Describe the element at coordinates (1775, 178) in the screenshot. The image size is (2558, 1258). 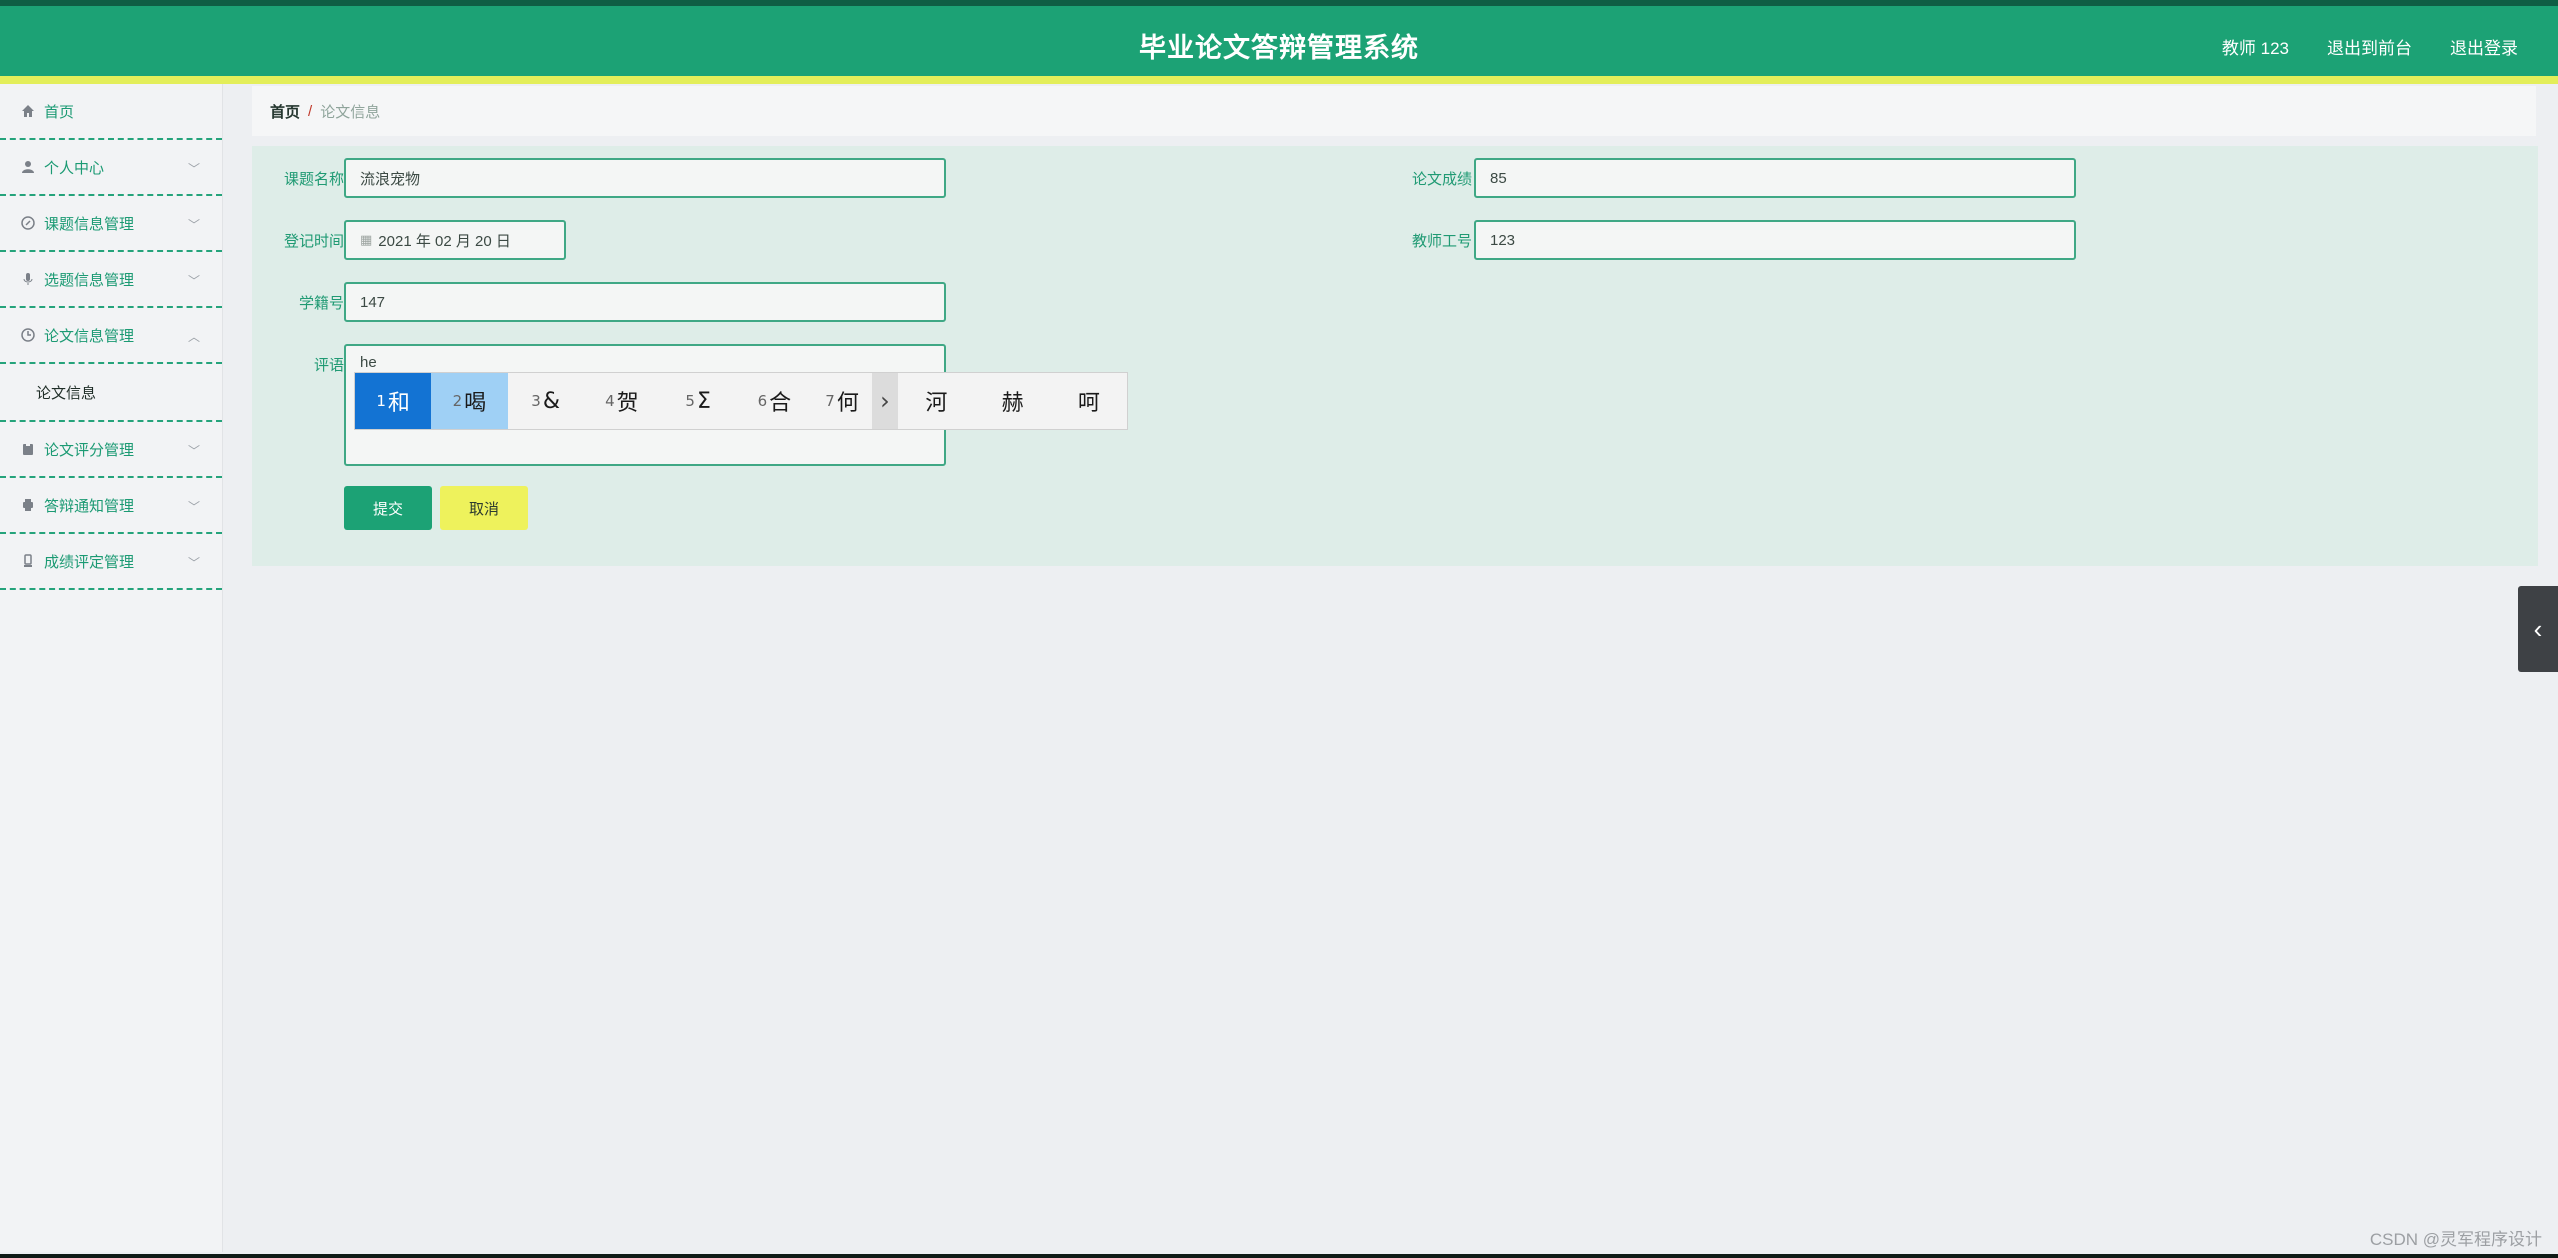
I see `thesis-score-input: 85` at that location.